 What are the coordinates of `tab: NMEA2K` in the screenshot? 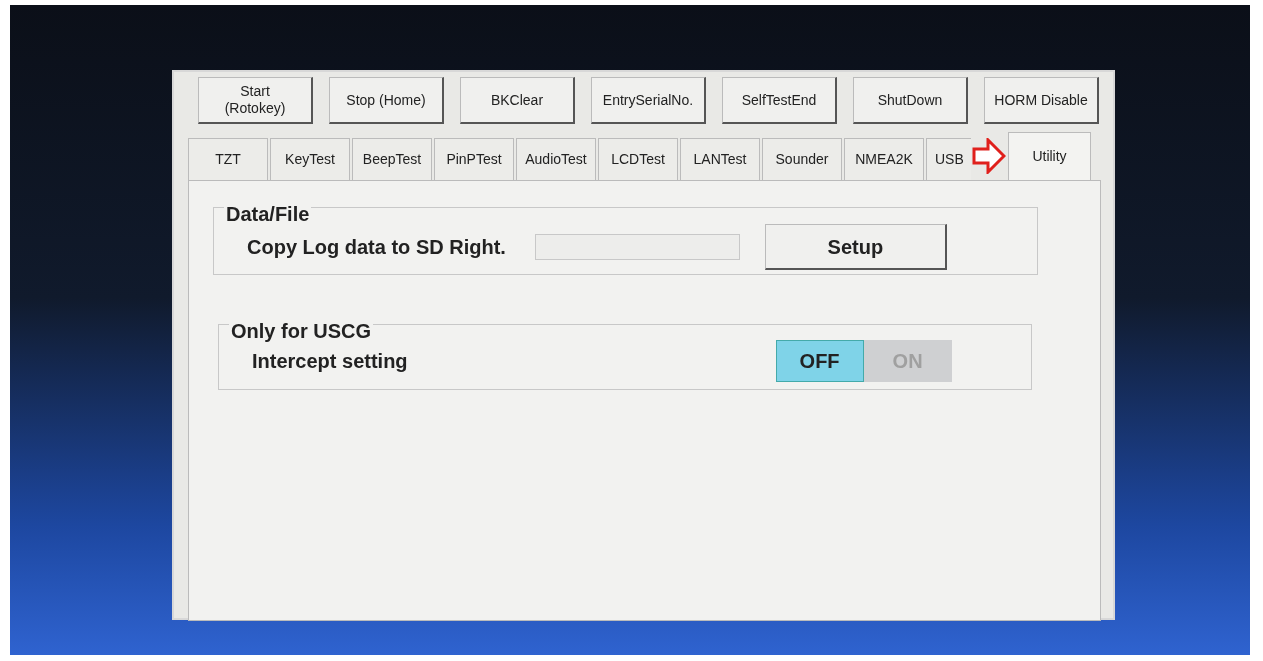 It's located at (884, 159).